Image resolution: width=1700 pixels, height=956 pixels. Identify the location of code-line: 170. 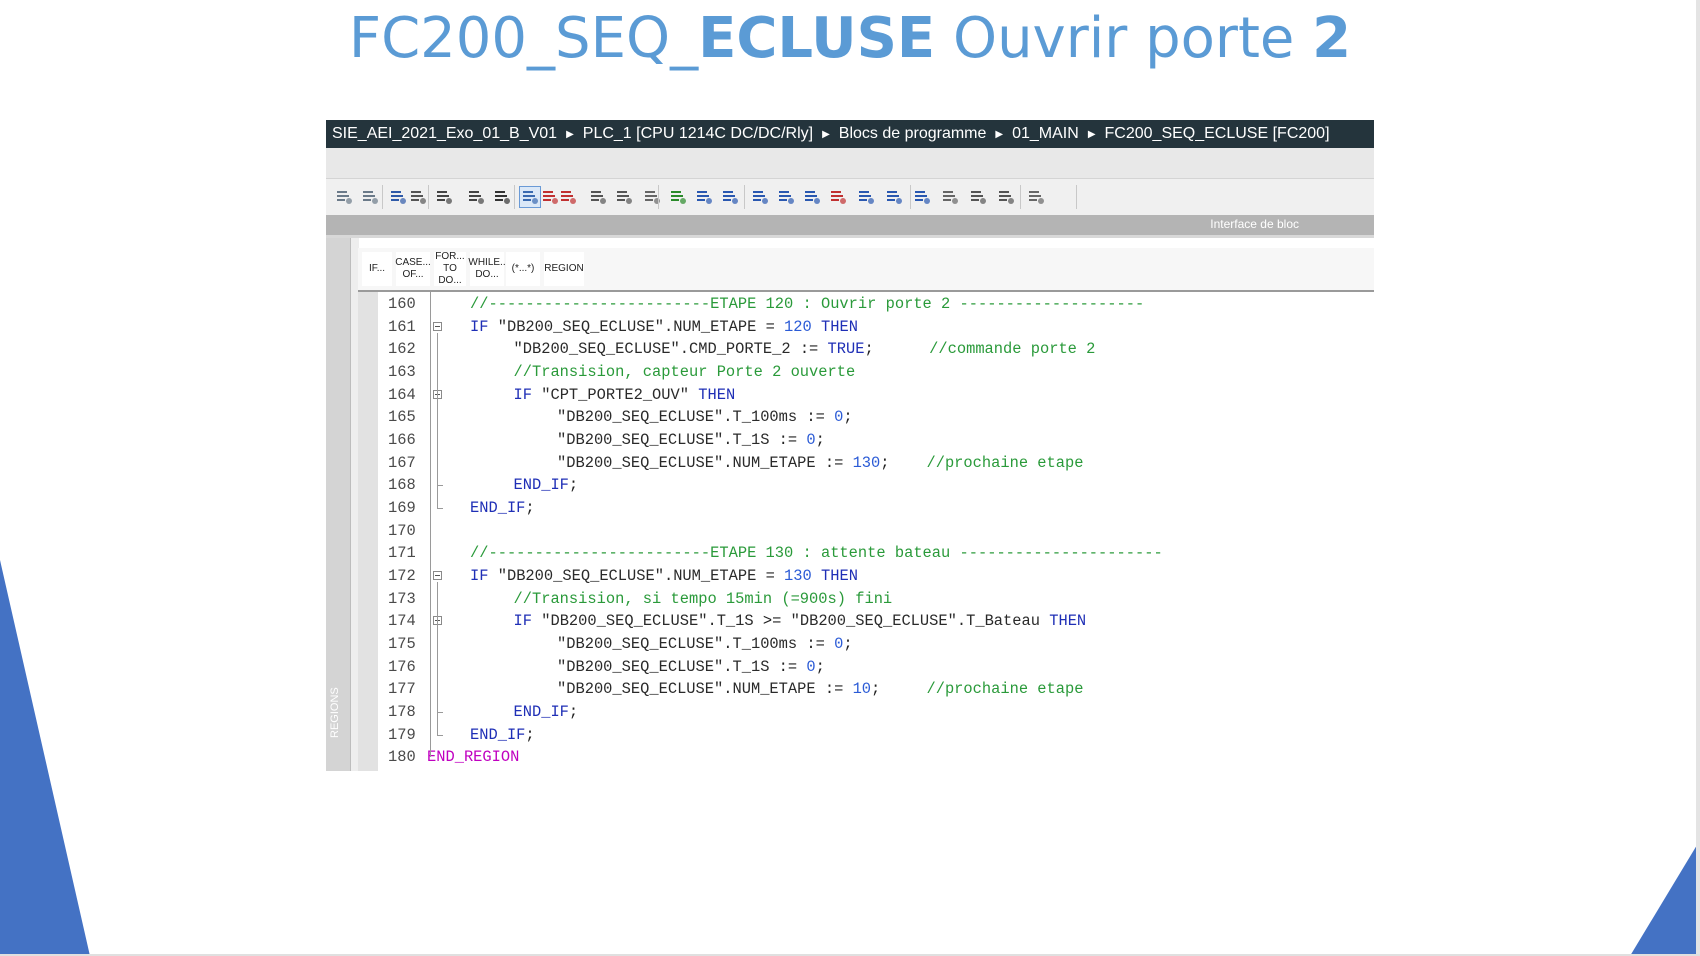
(876, 531).